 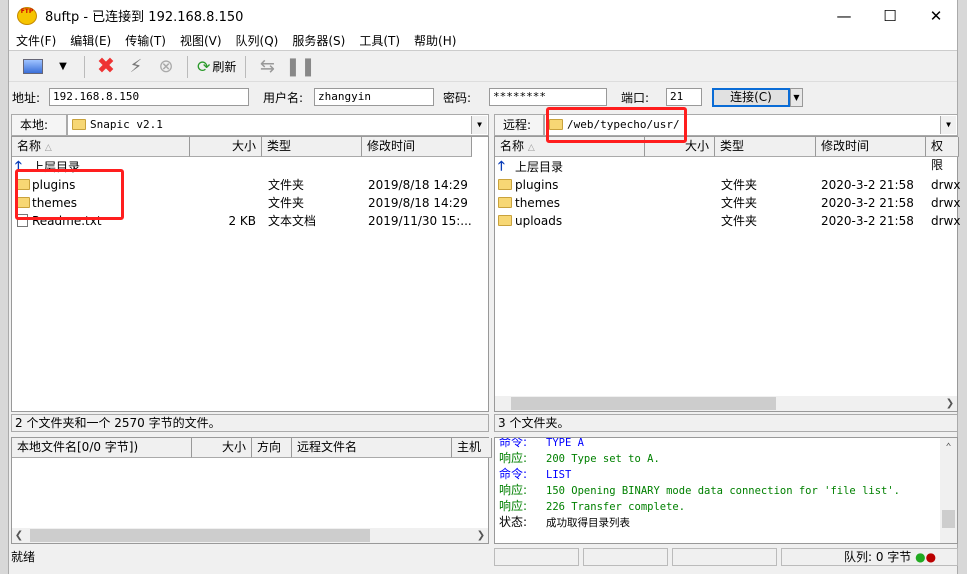 What do you see at coordinates (144, 17) in the screenshot?
I see `window-title: 8uftp - 已连接到 192.168.8.150` at bounding box center [144, 17].